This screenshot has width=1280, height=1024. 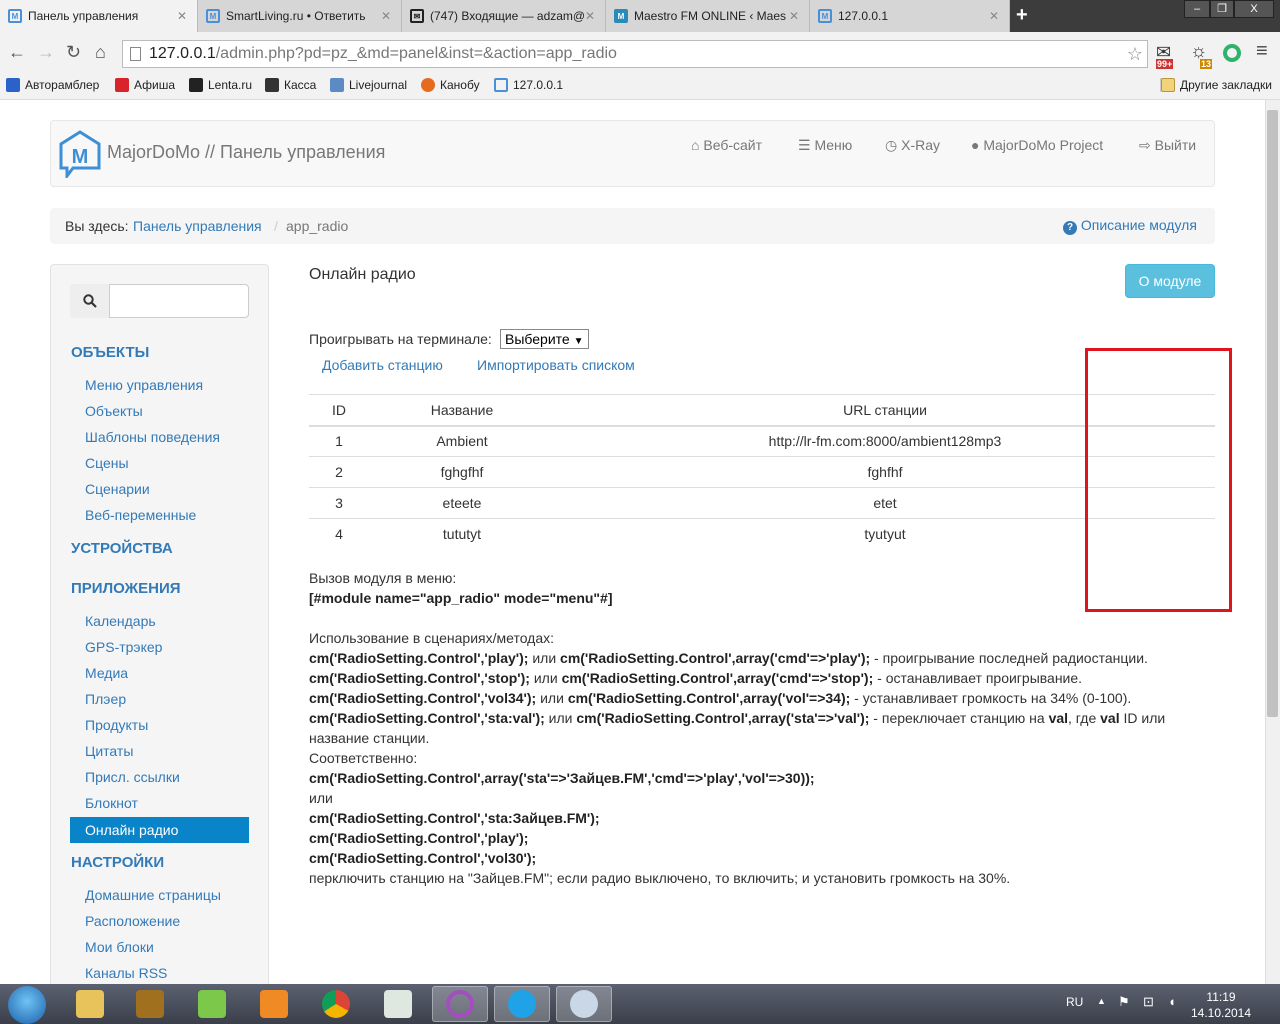 I want to click on sidebar-item-active: Онлайн радио, so click(x=159, y=830).